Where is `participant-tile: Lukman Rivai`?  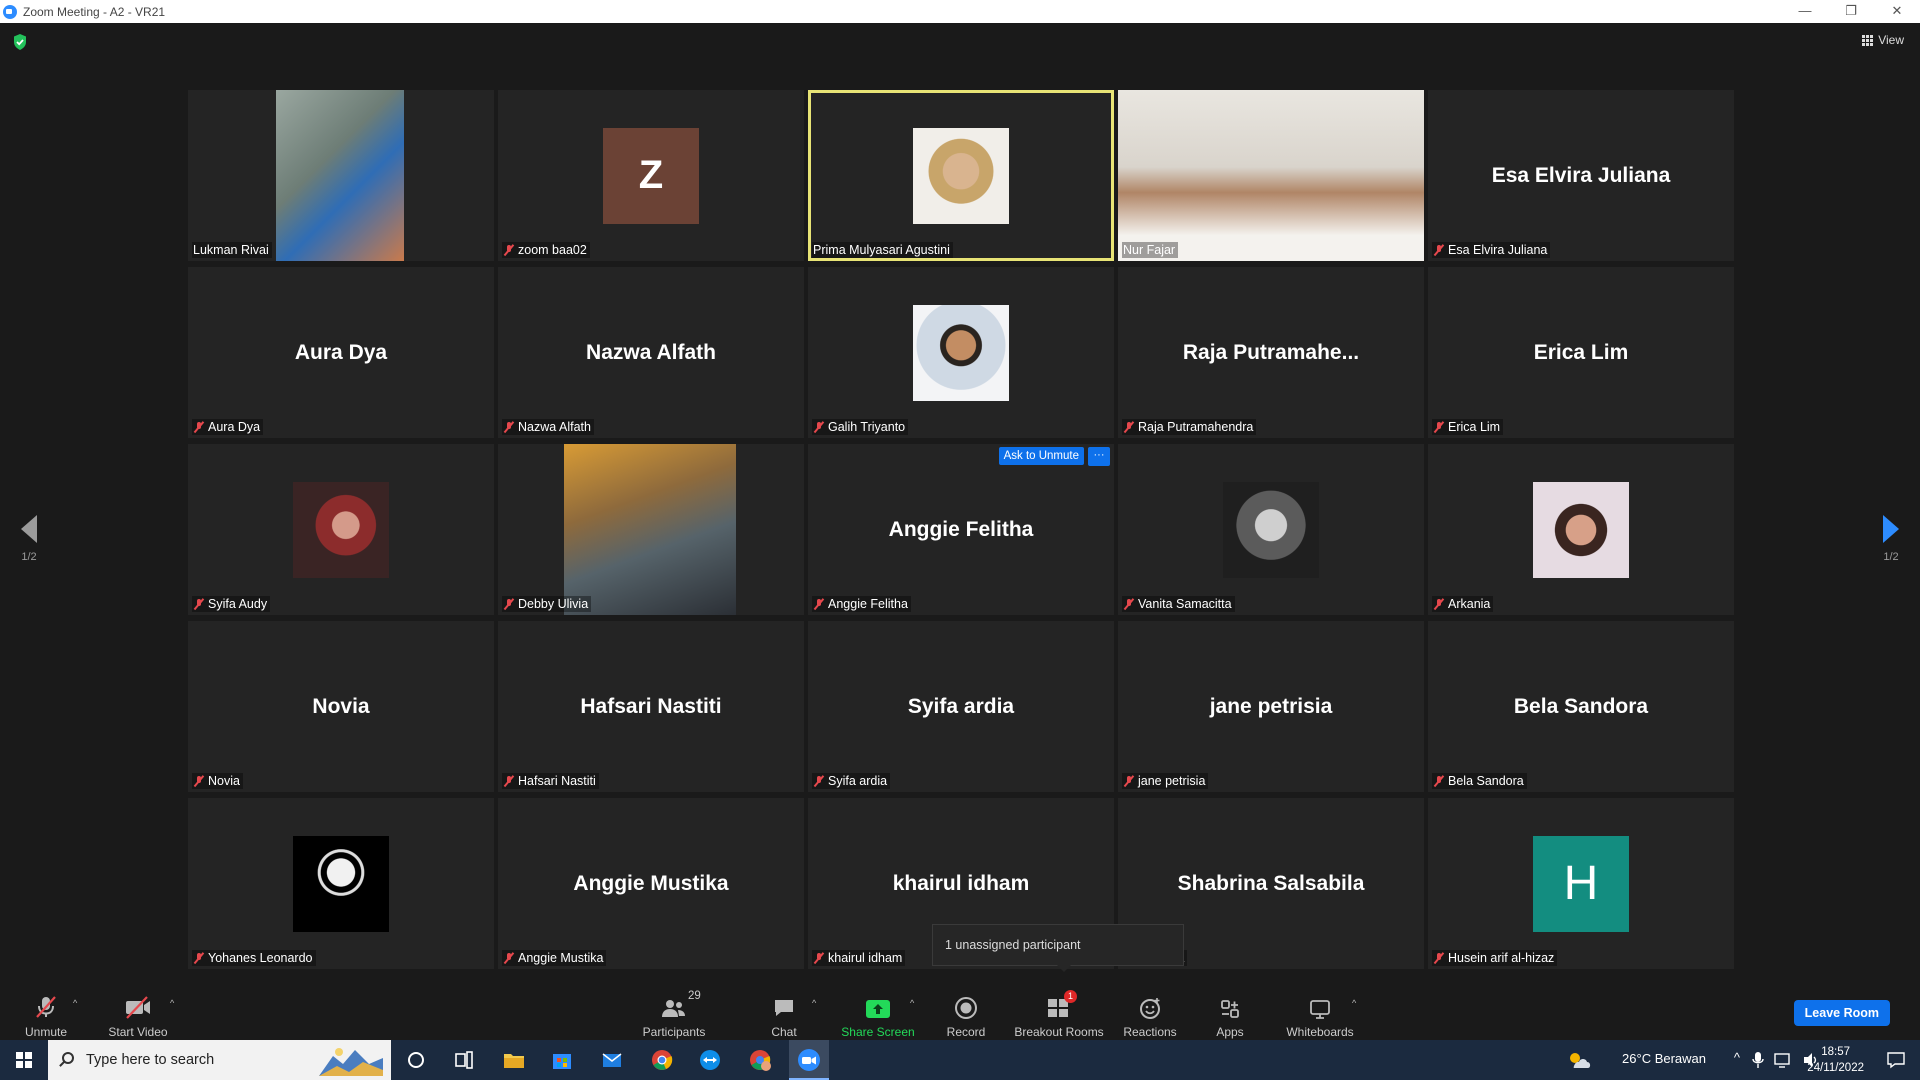 participant-tile: Lukman Rivai is located at coordinates (341, 175).